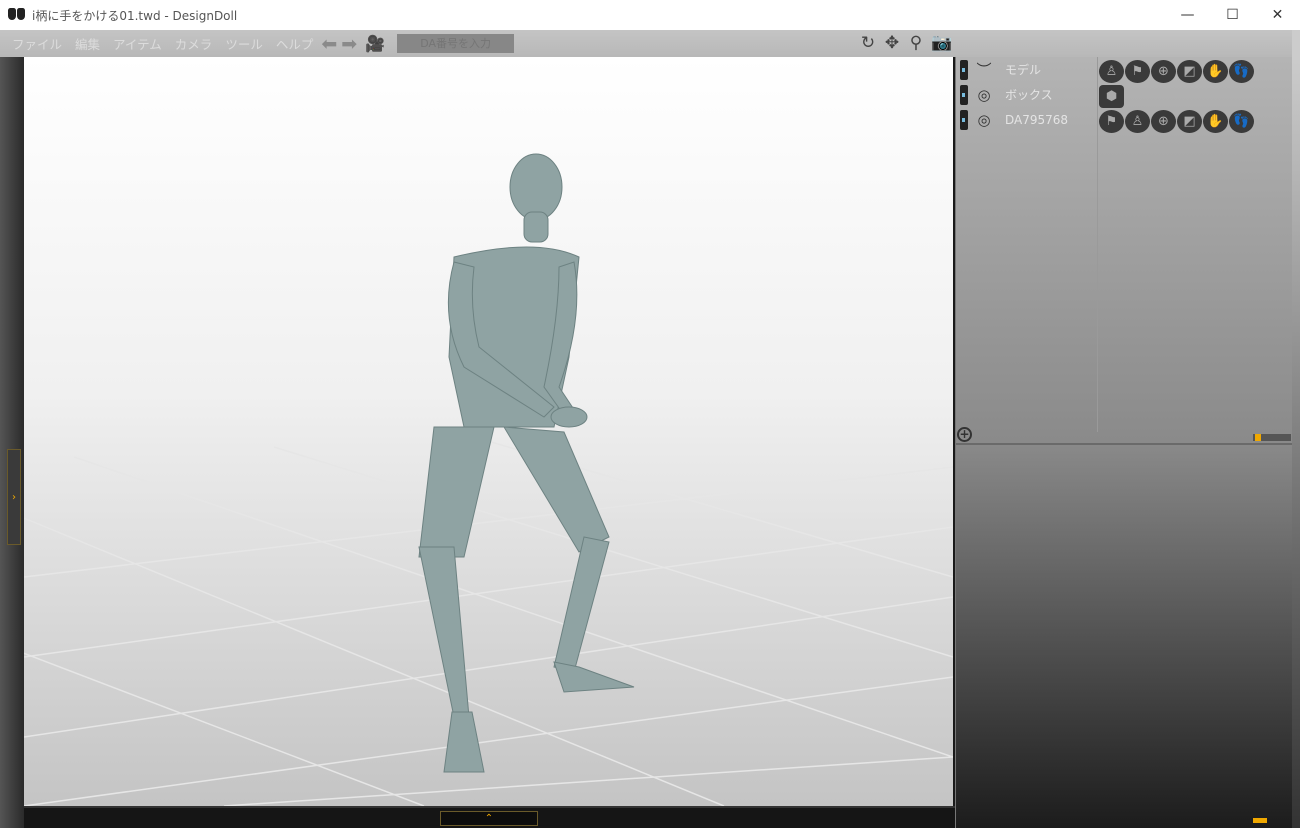  I want to click on close-button: ✕, so click(1277, 15).